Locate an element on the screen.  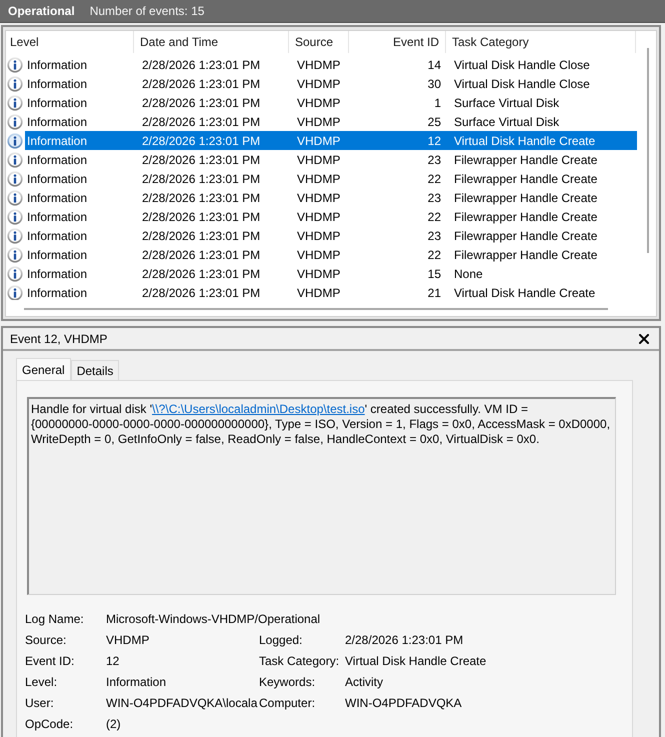
property-value: Virtual Disk Handle Create is located at coordinates (416, 661).